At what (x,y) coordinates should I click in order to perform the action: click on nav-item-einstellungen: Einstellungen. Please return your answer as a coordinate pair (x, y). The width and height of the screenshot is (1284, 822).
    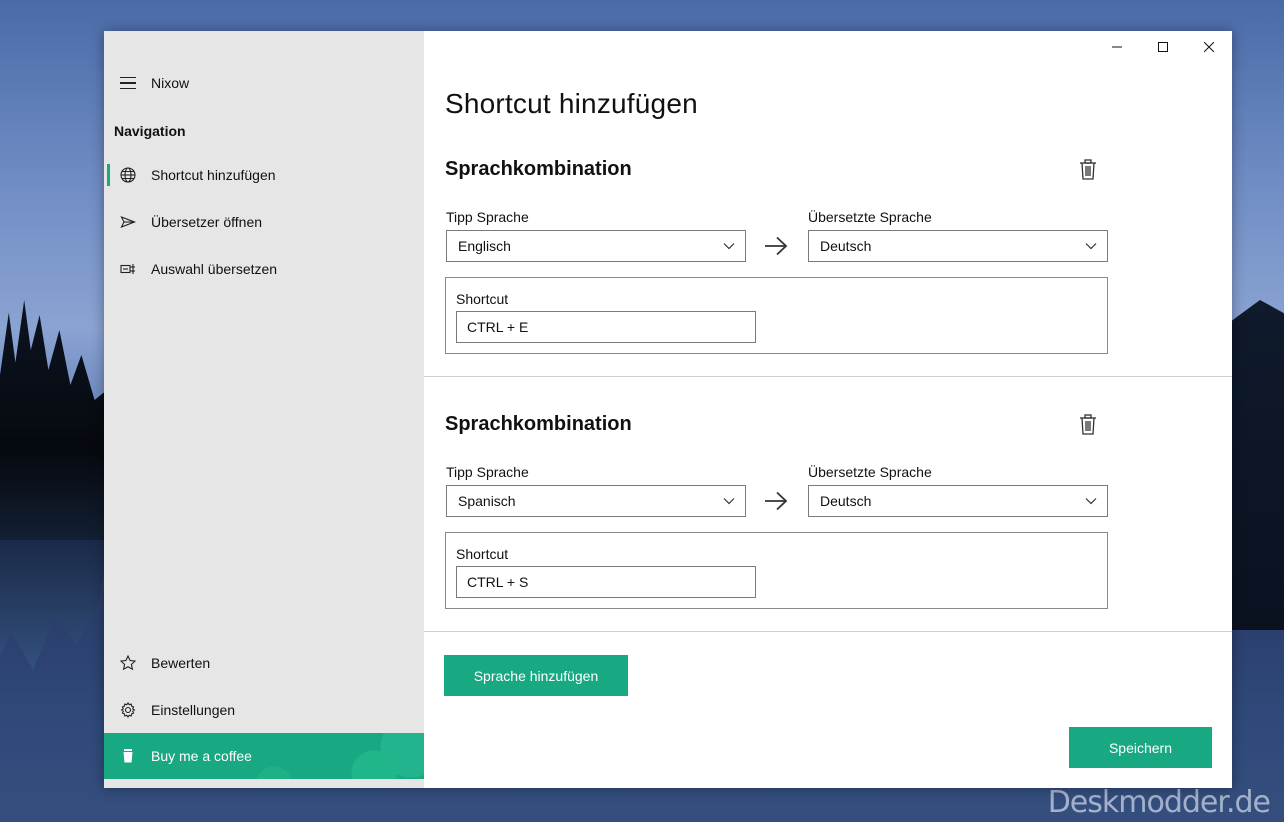
    Looking at the image, I should click on (264, 710).